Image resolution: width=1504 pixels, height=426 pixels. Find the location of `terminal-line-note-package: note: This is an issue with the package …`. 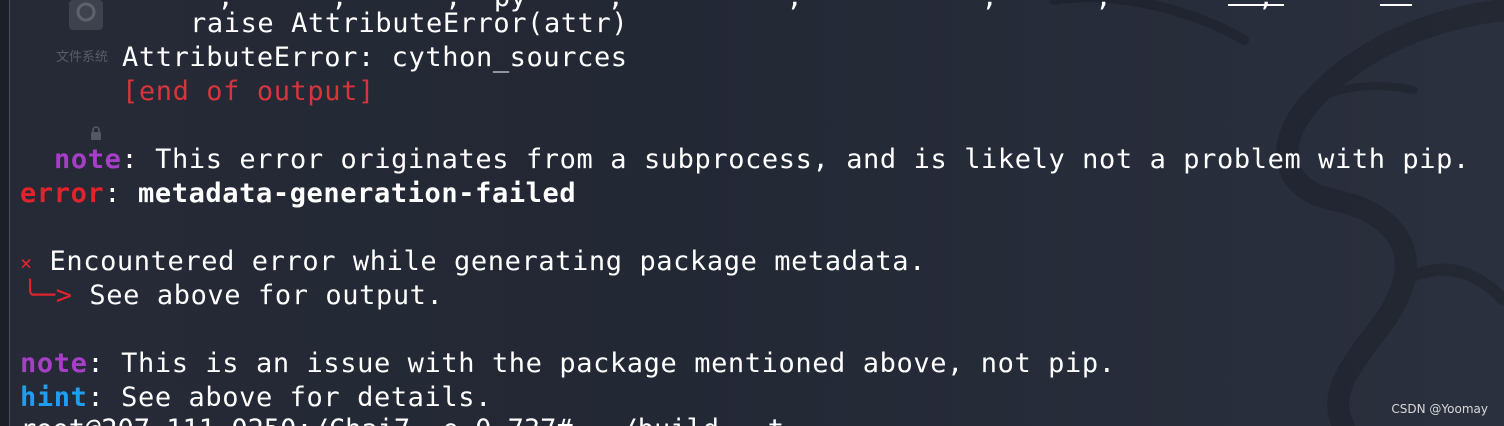

terminal-line-note-package: note: This is an issue with the package … is located at coordinates (568, 364).